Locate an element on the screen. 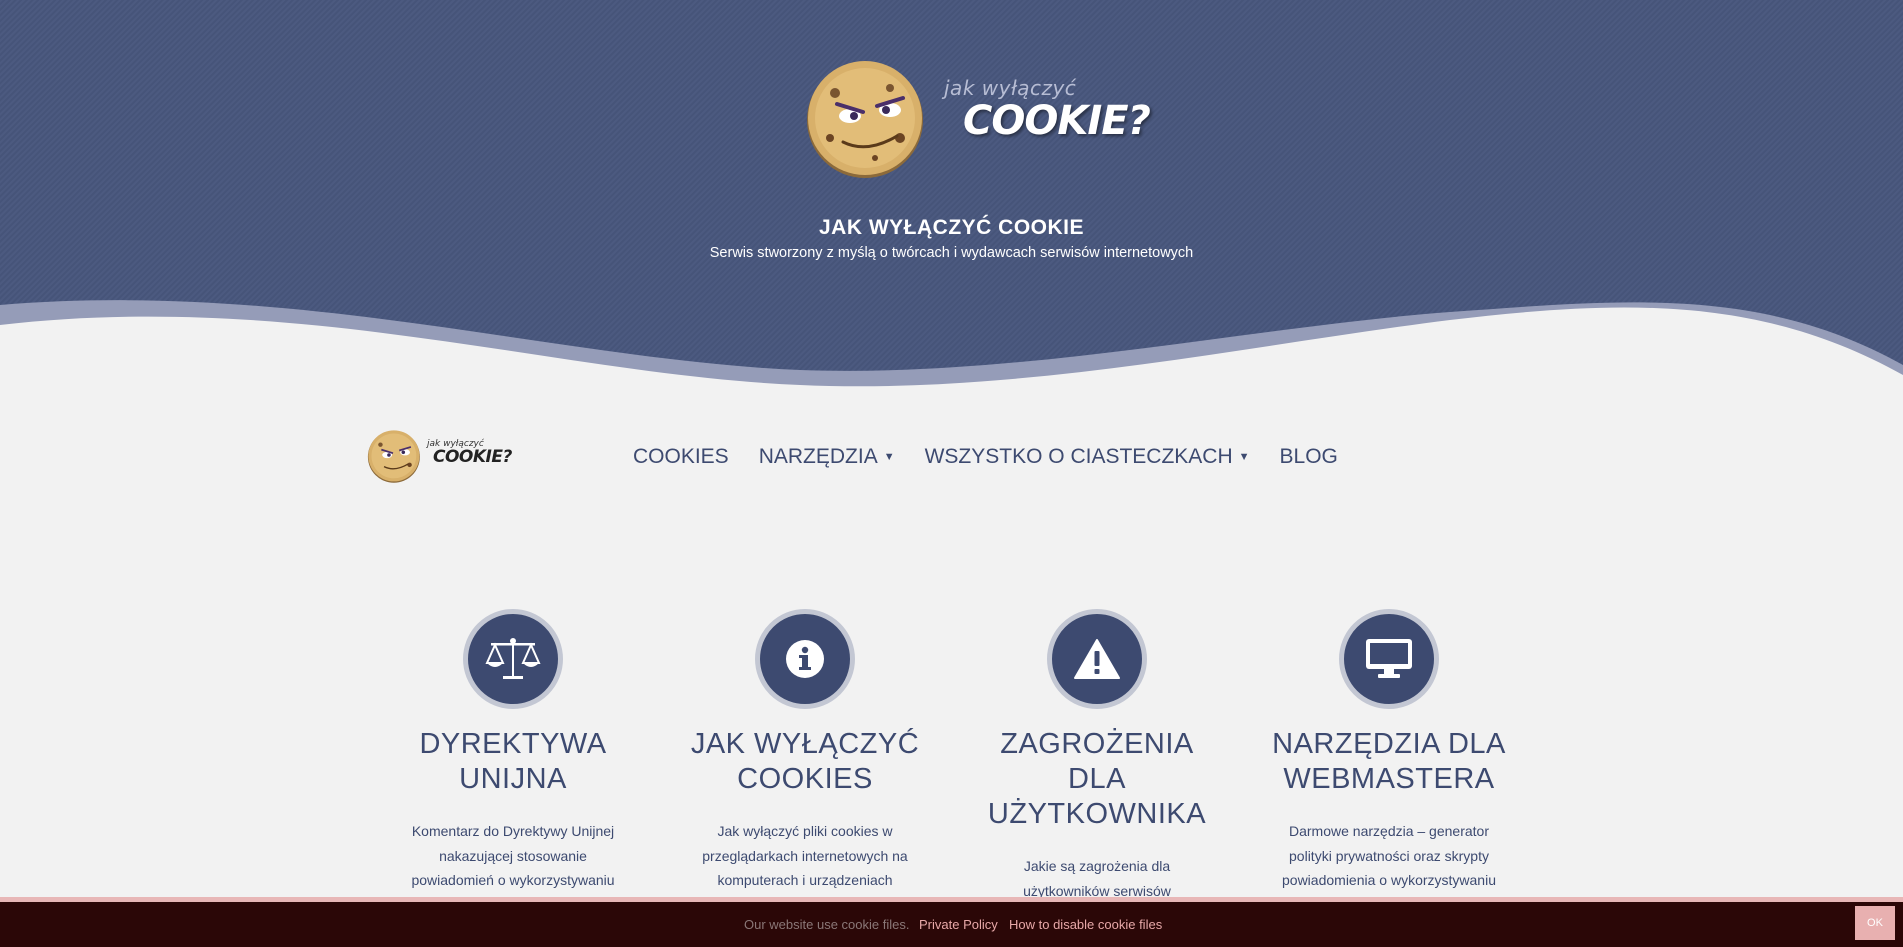 The image size is (1903, 947). logo-subtitle: jak wyłączyć is located at coordinates (1010, 88).